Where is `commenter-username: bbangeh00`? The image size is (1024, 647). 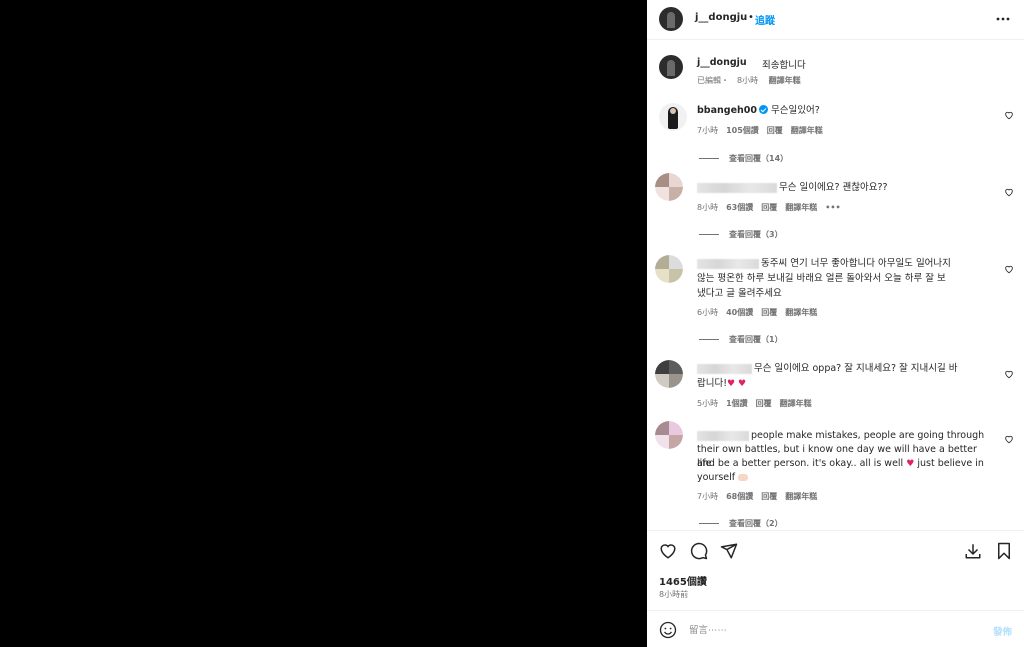
commenter-username: bbangeh00 is located at coordinates (727, 110).